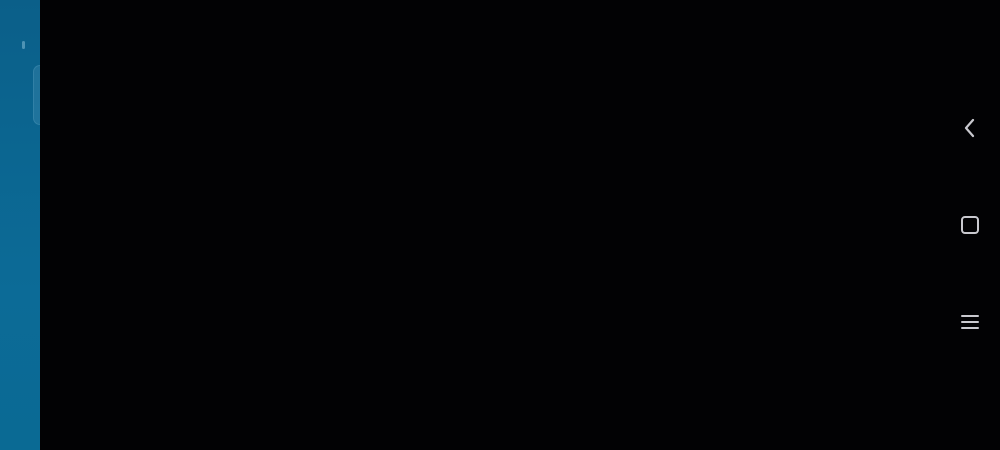 This screenshot has height=450, width=1000. What do you see at coordinates (20, 225) in the screenshot?
I see `left-app-strip` at bounding box center [20, 225].